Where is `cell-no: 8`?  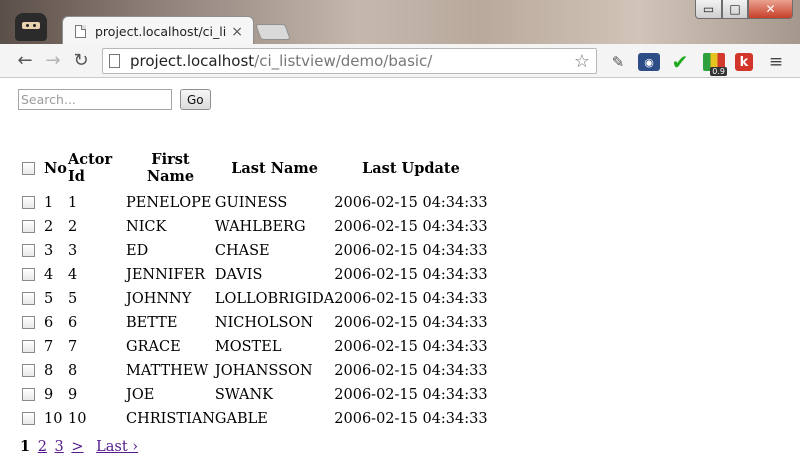 cell-no: 8 is located at coordinates (49, 371).